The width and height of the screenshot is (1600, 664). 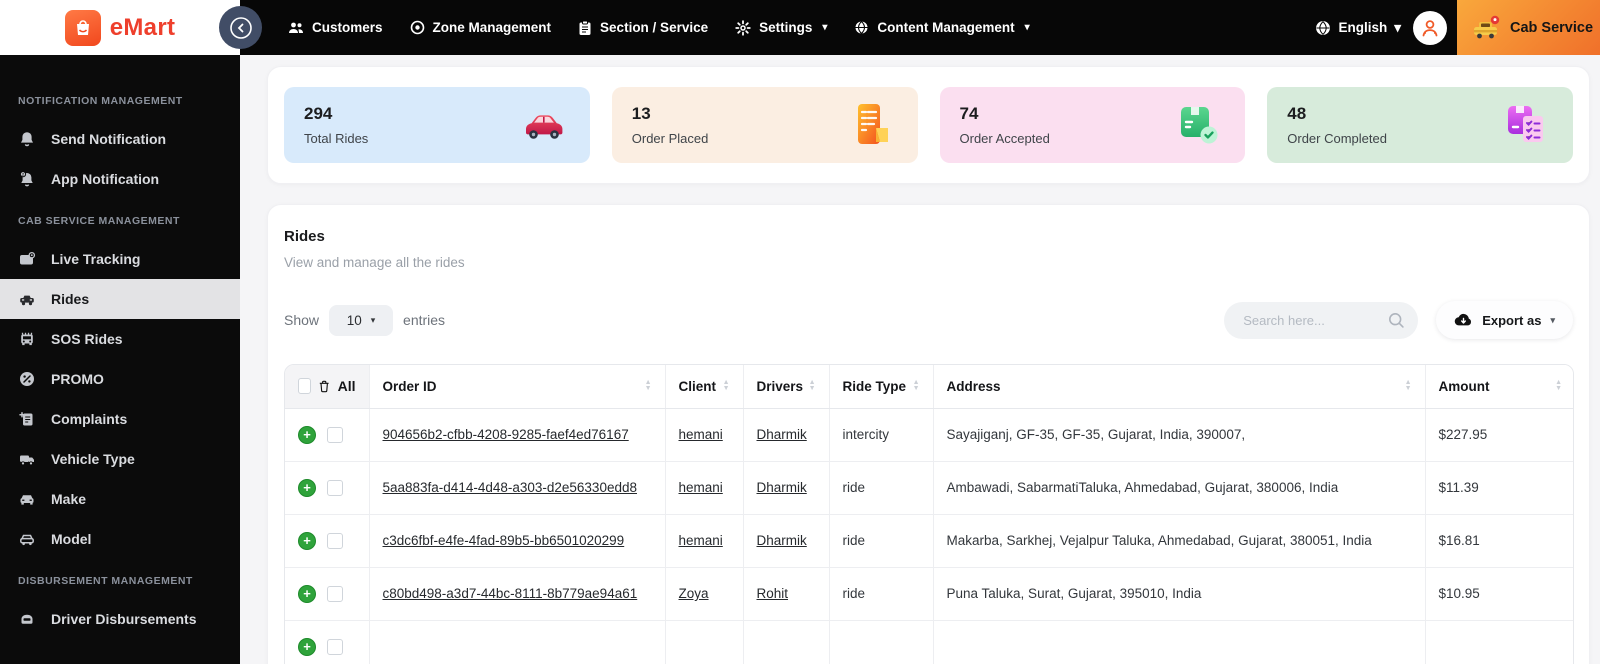 What do you see at coordinates (480, 27) in the screenshot?
I see `nav-item-zone-management: Zone Management` at bounding box center [480, 27].